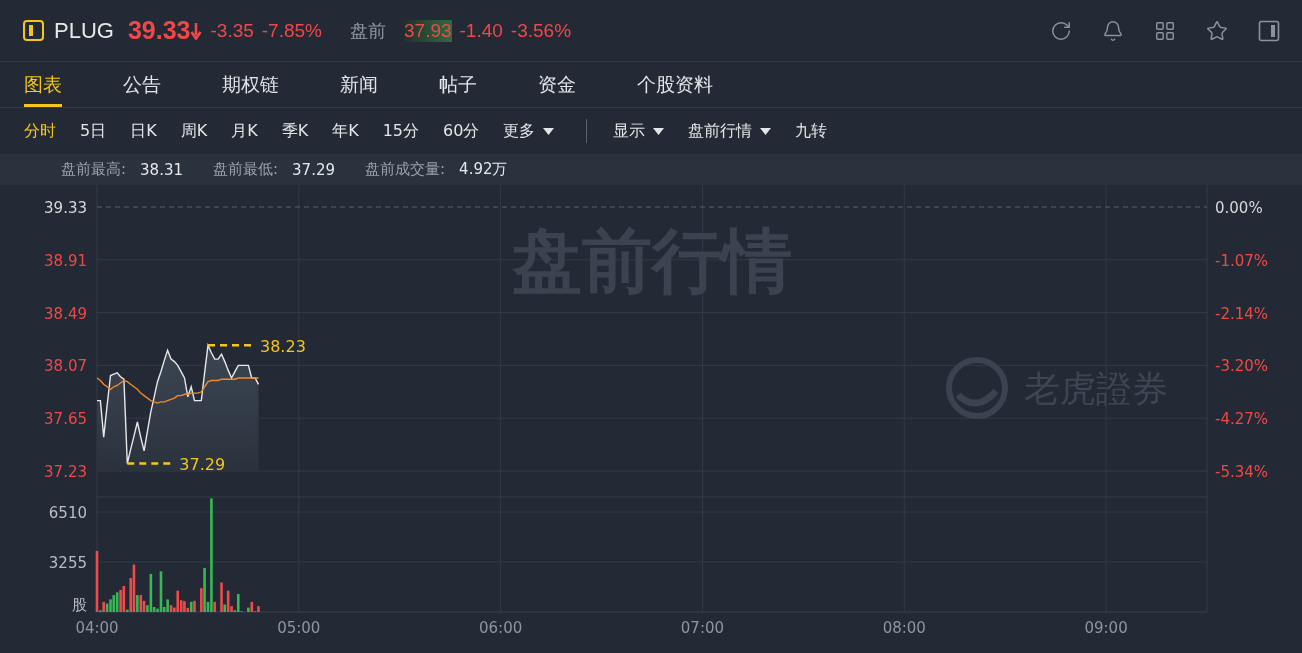 Image resolution: width=1302 pixels, height=653 pixels. What do you see at coordinates (675, 84) in the screenshot?
I see `tab: 个股资料` at bounding box center [675, 84].